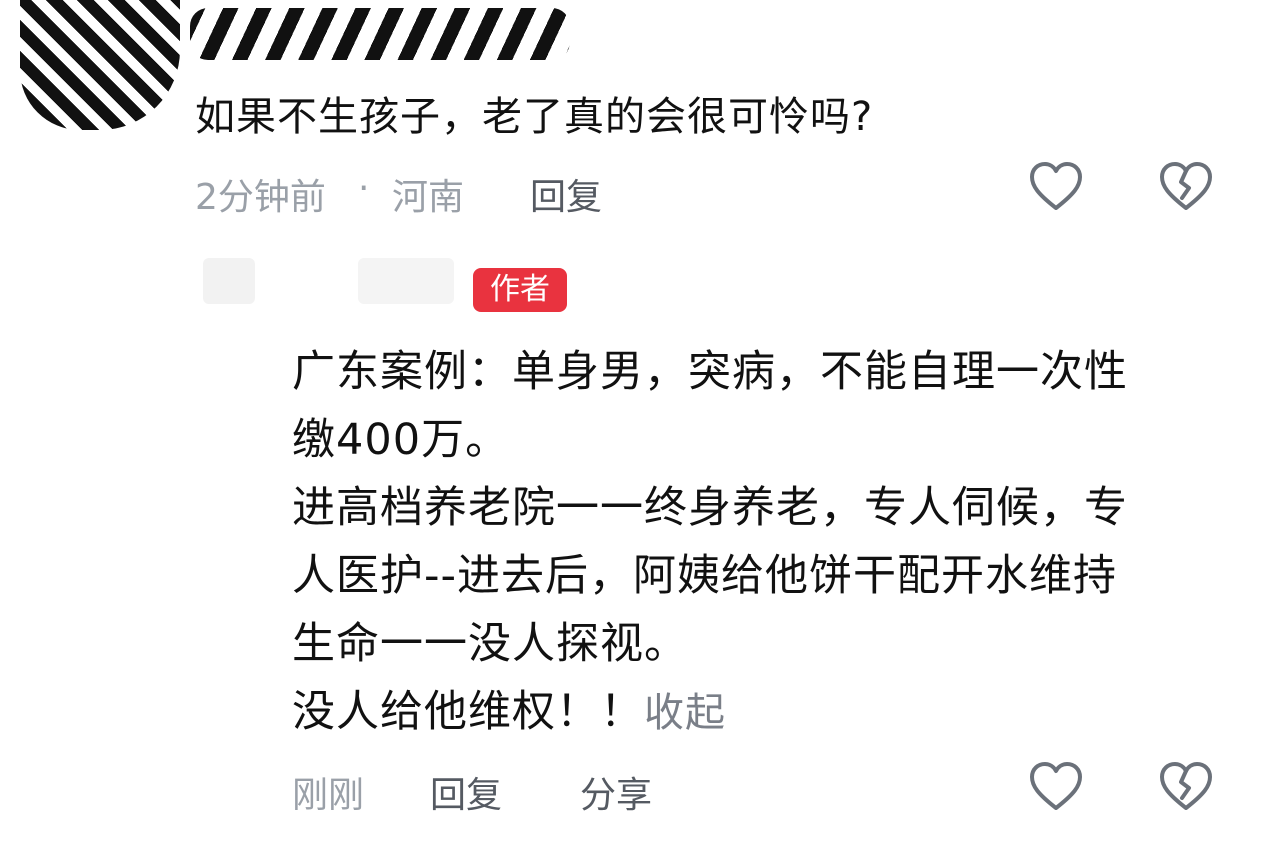 The image size is (1278, 843). Describe the element at coordinates (710, 372) in the screenshot. I see `reply-line: 广东案例：单身男，突病，不能自理一次性` at that location.